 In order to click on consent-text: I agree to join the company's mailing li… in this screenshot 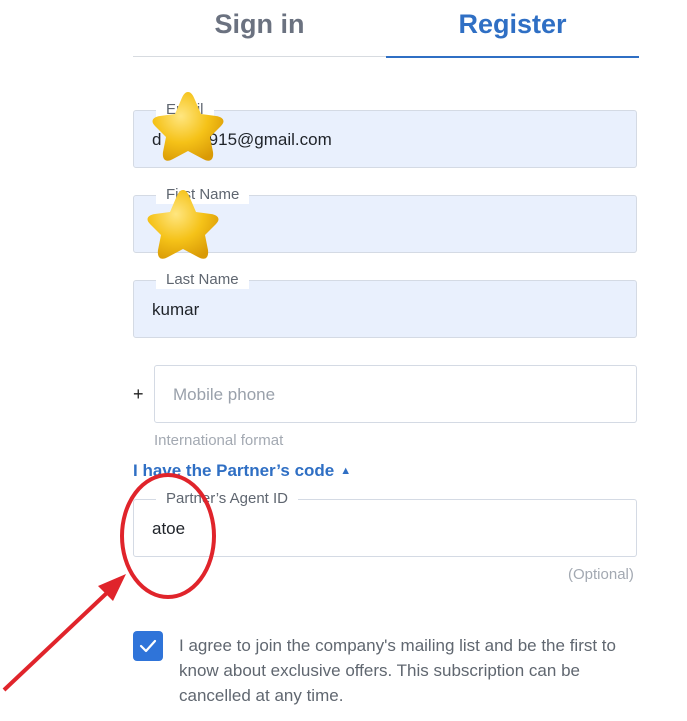, I will do `click(397, 670)`.